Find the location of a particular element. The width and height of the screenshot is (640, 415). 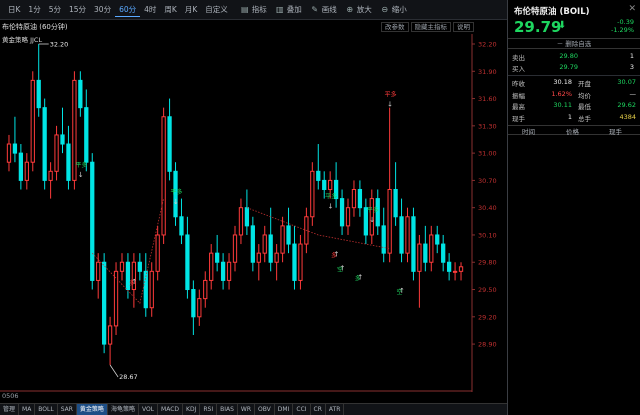

indicator-tab: MA is located at coordinates (27, 409).